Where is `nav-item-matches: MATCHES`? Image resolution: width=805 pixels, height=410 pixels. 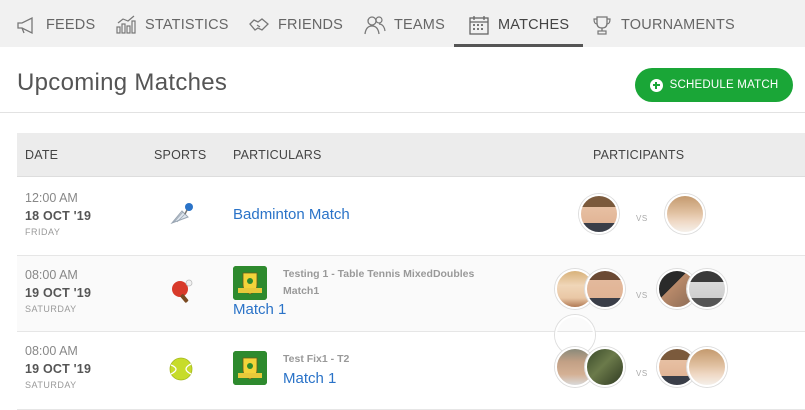
nav-item-matches: MATCHES is located at coordinates (518, 23).